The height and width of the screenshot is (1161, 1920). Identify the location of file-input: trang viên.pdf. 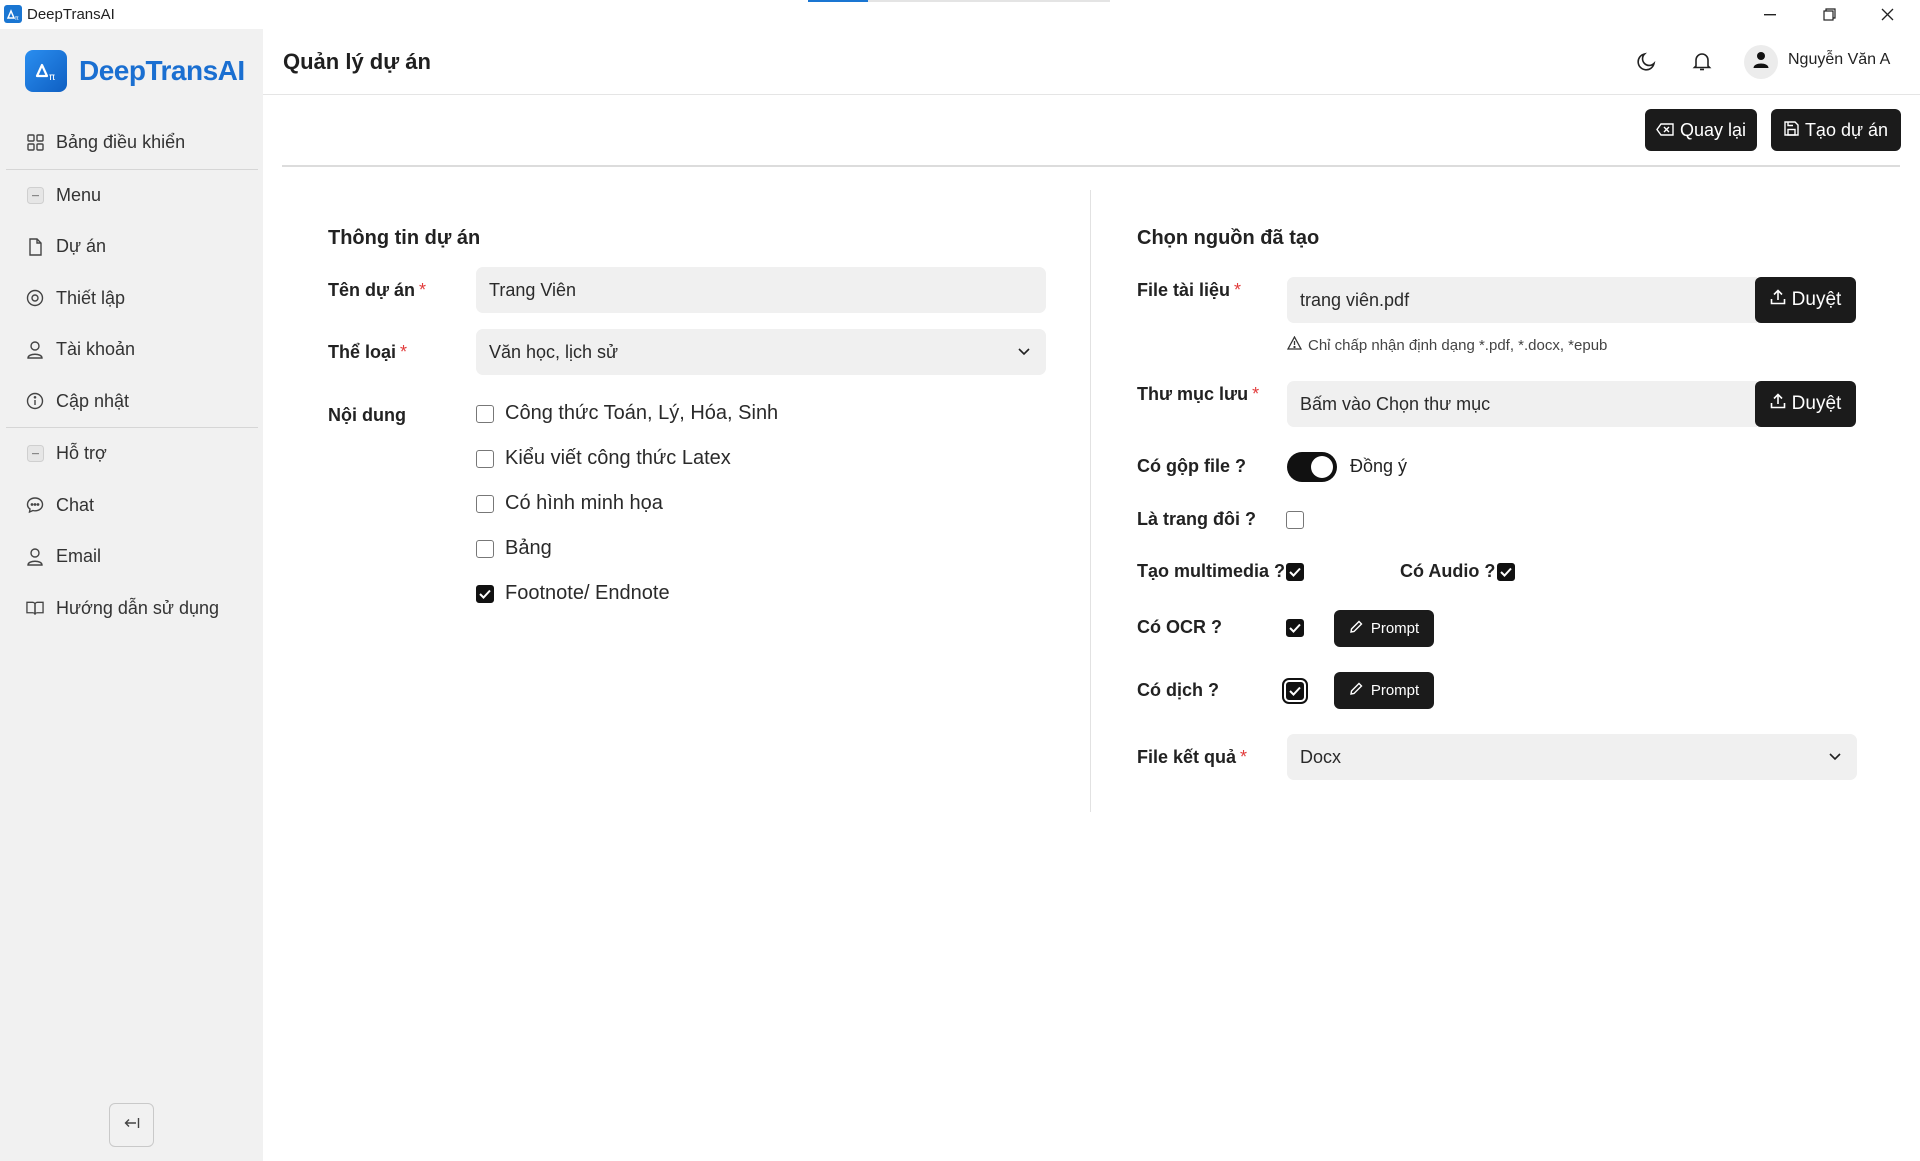
(1522, 300).